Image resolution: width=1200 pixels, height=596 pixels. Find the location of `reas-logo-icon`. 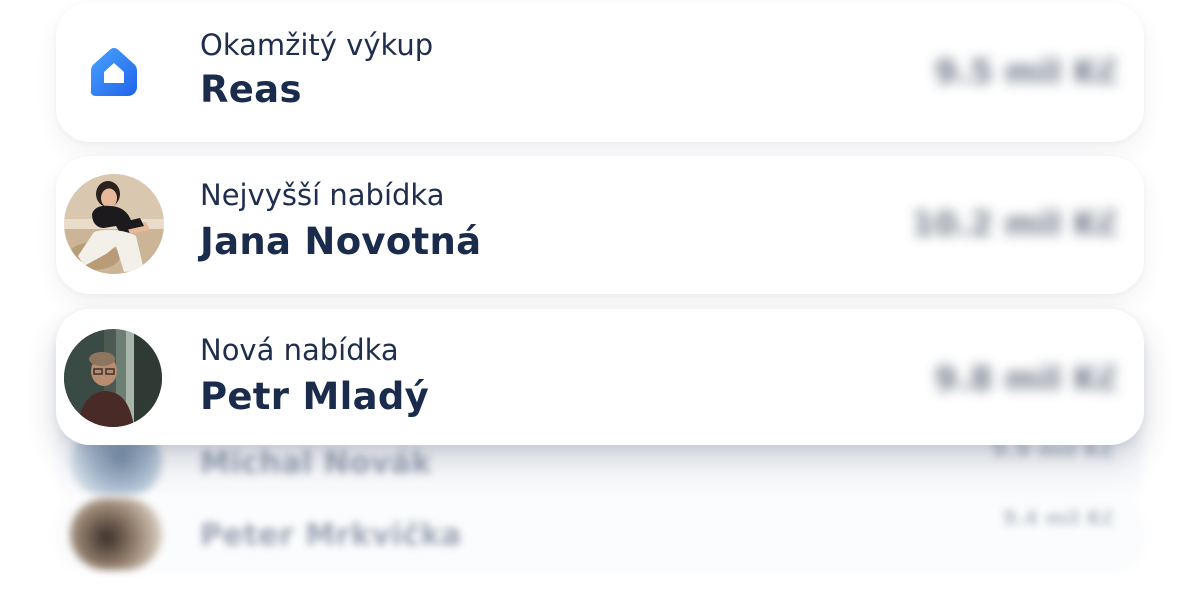

reas-logo-icon is located at coordinates (114, 72).